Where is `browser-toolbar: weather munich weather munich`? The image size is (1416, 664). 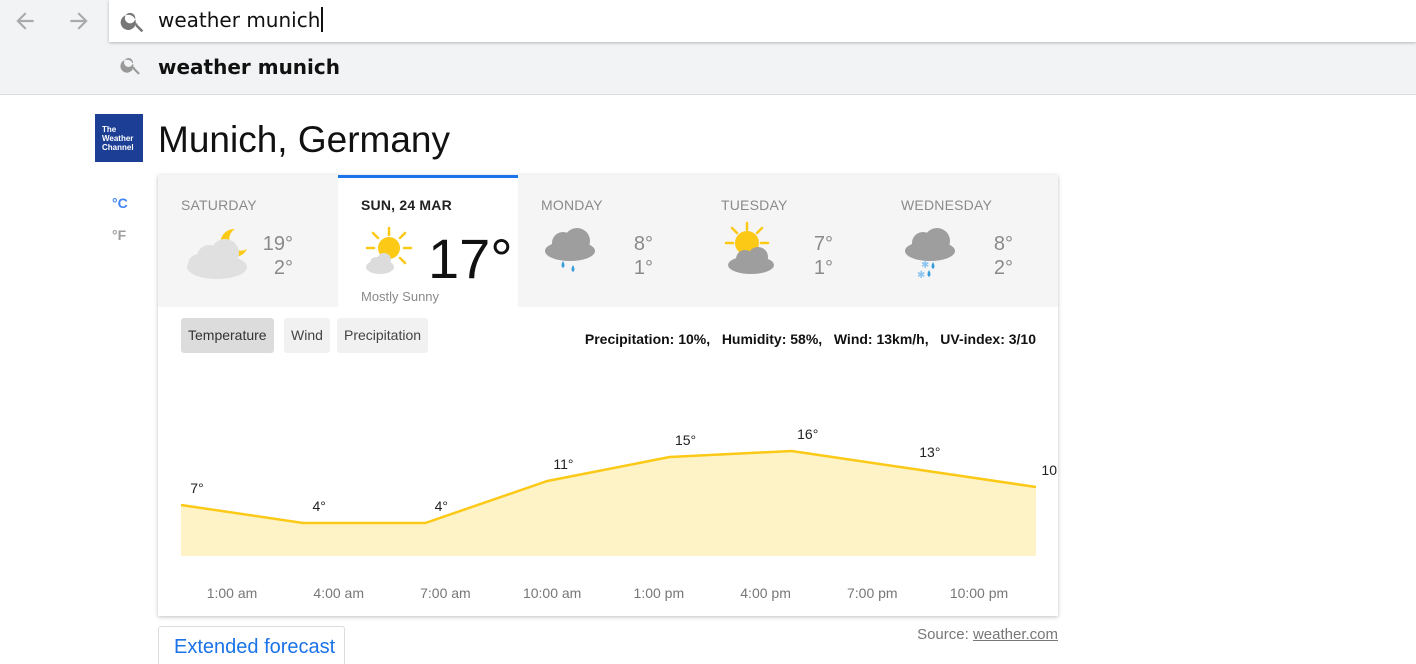
browser-toolbar: weather munich weather munich is located at coordinates (708, 47).